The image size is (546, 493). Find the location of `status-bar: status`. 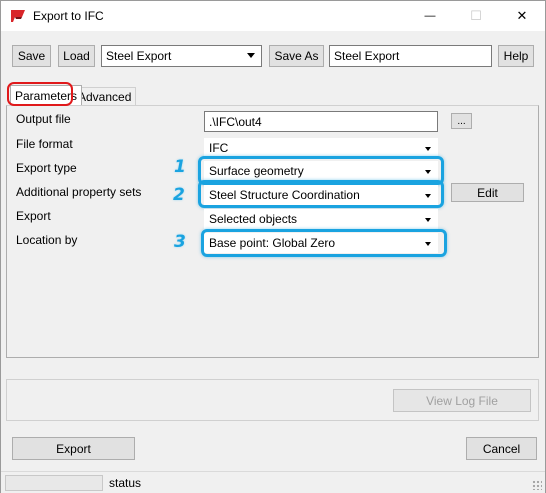

status-bar: status is located at coordinates (273, 482).